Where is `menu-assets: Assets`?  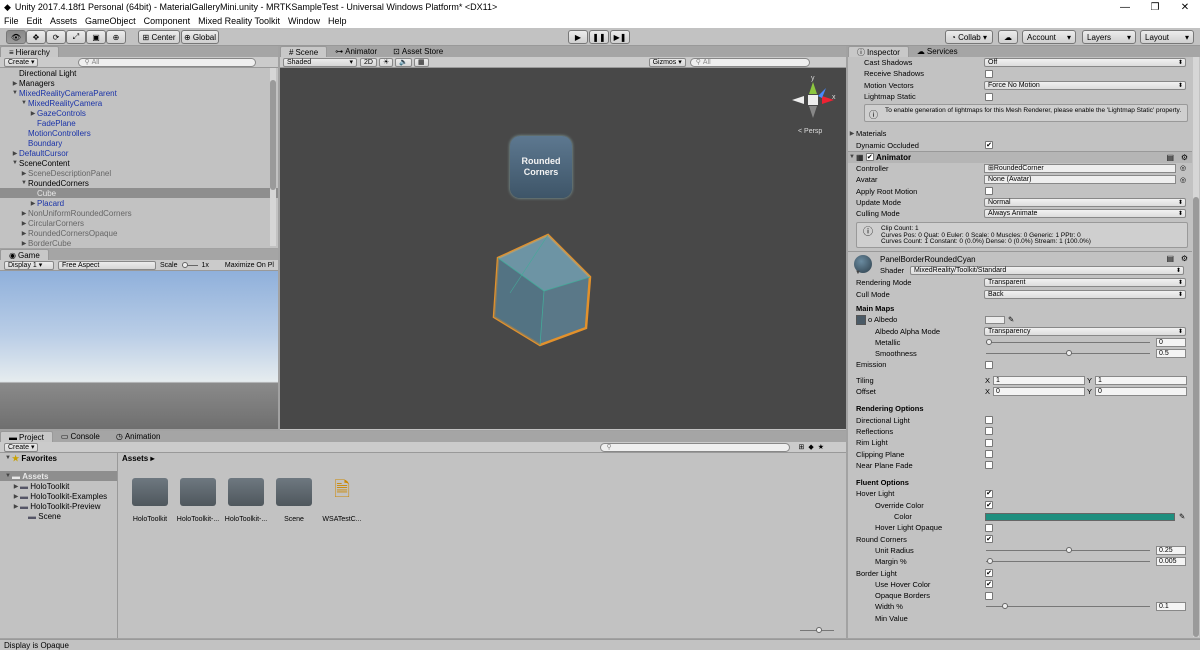
menu-assets: Assets is located at coordinates (63, 21).